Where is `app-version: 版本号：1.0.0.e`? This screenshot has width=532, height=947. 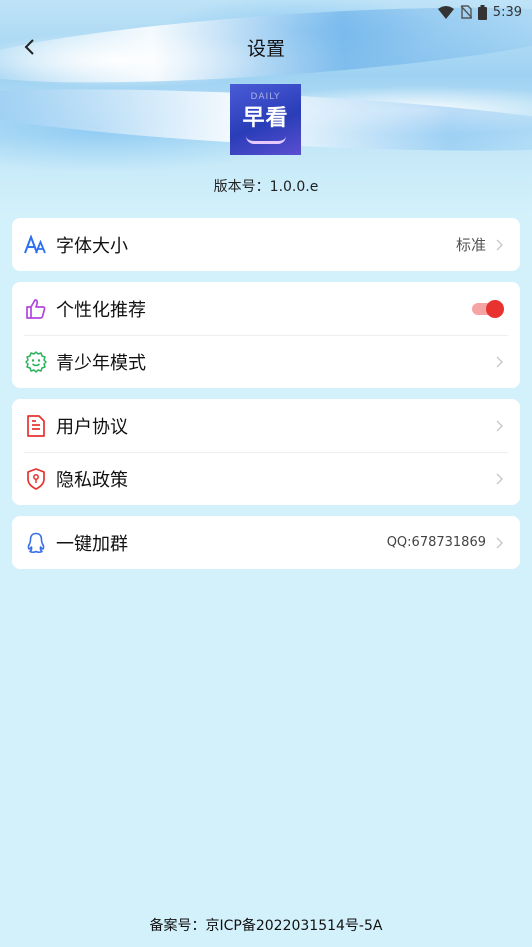
app-version: 版本号：1.0.0.e is located at coordinates (266, 187).